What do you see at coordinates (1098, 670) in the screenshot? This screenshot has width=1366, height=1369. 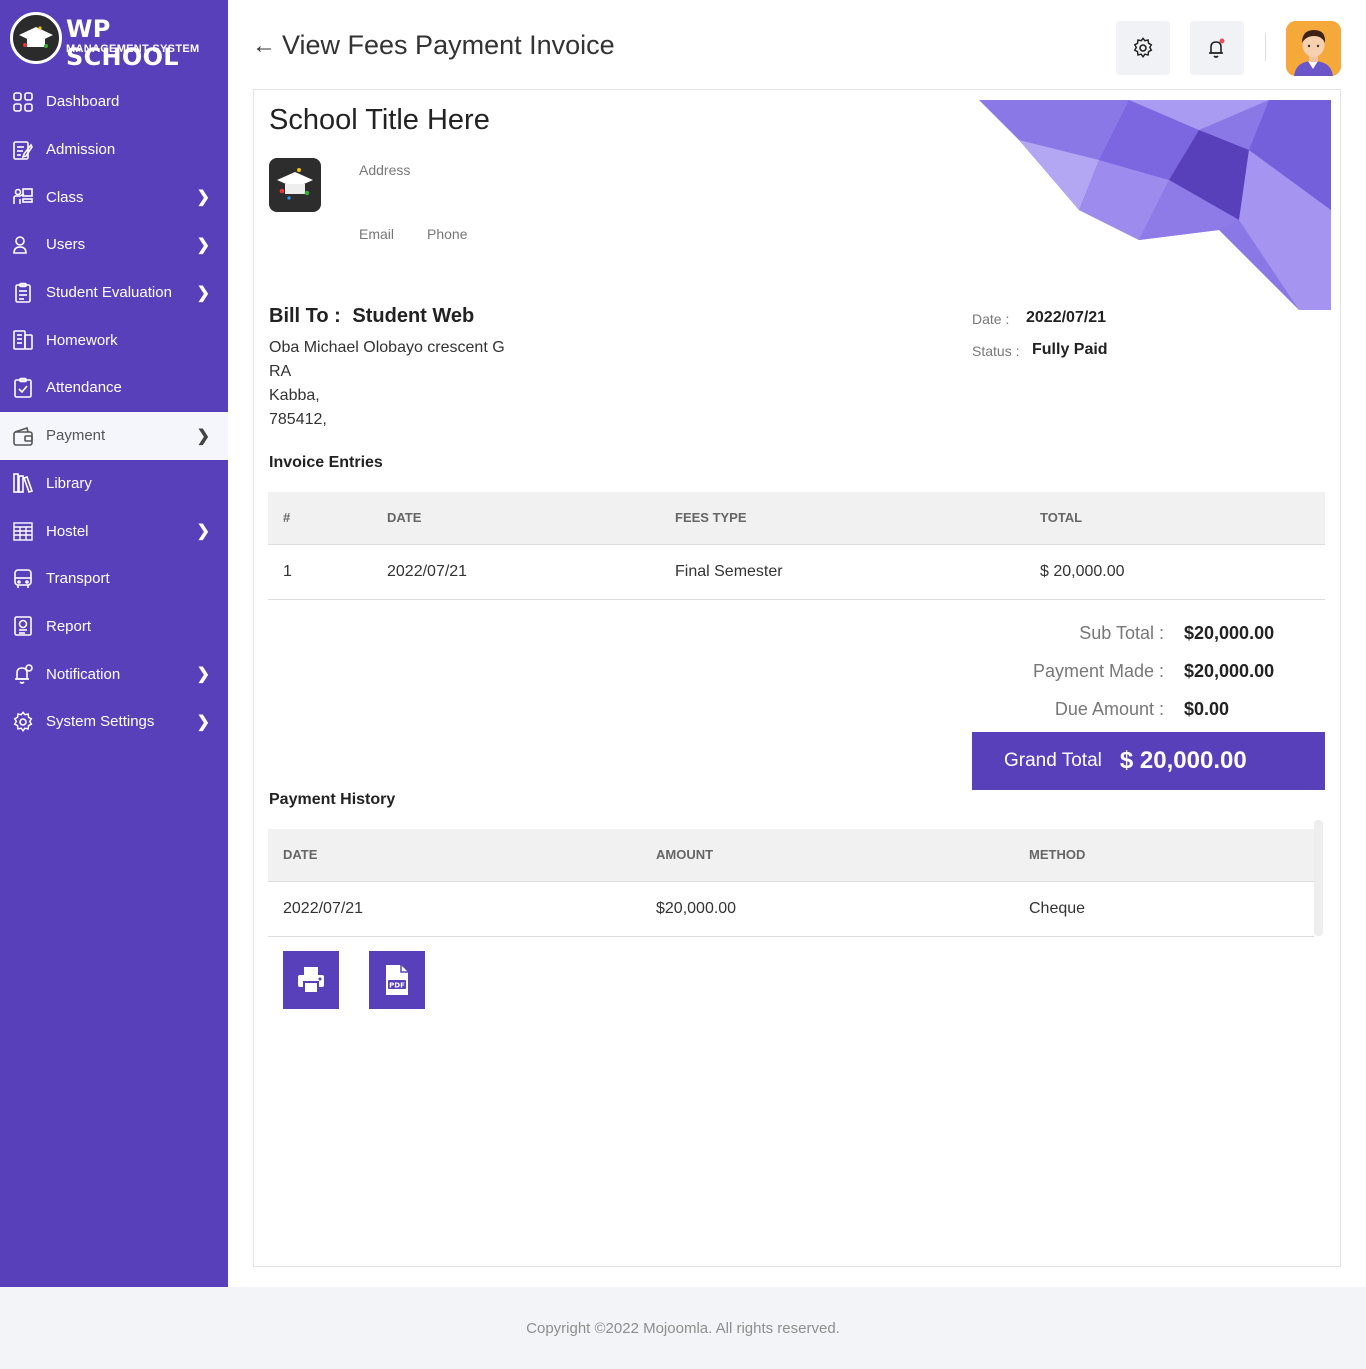 I see `payment-made-label: Payment Made :` at bounding box center [1098, 670].